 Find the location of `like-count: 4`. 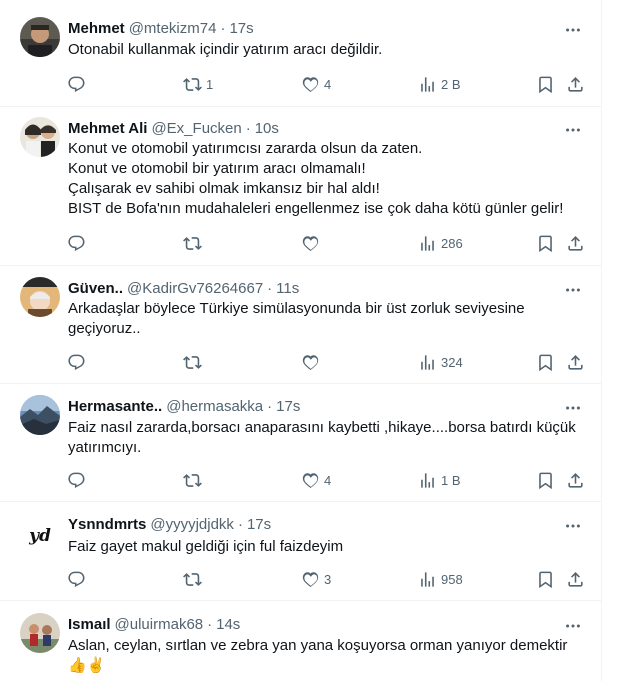

like-count: 4 is located at coordinates (328, 84).